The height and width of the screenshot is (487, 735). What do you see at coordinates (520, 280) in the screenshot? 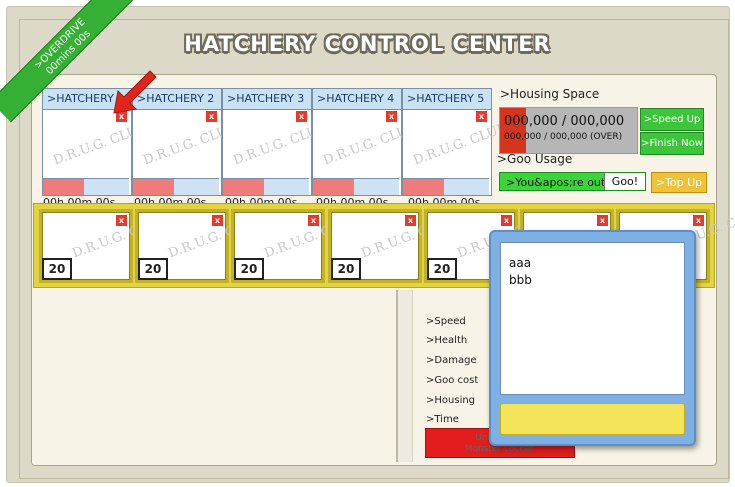
I see `popup-line-2: bbb` at bounding box center [520, 280].